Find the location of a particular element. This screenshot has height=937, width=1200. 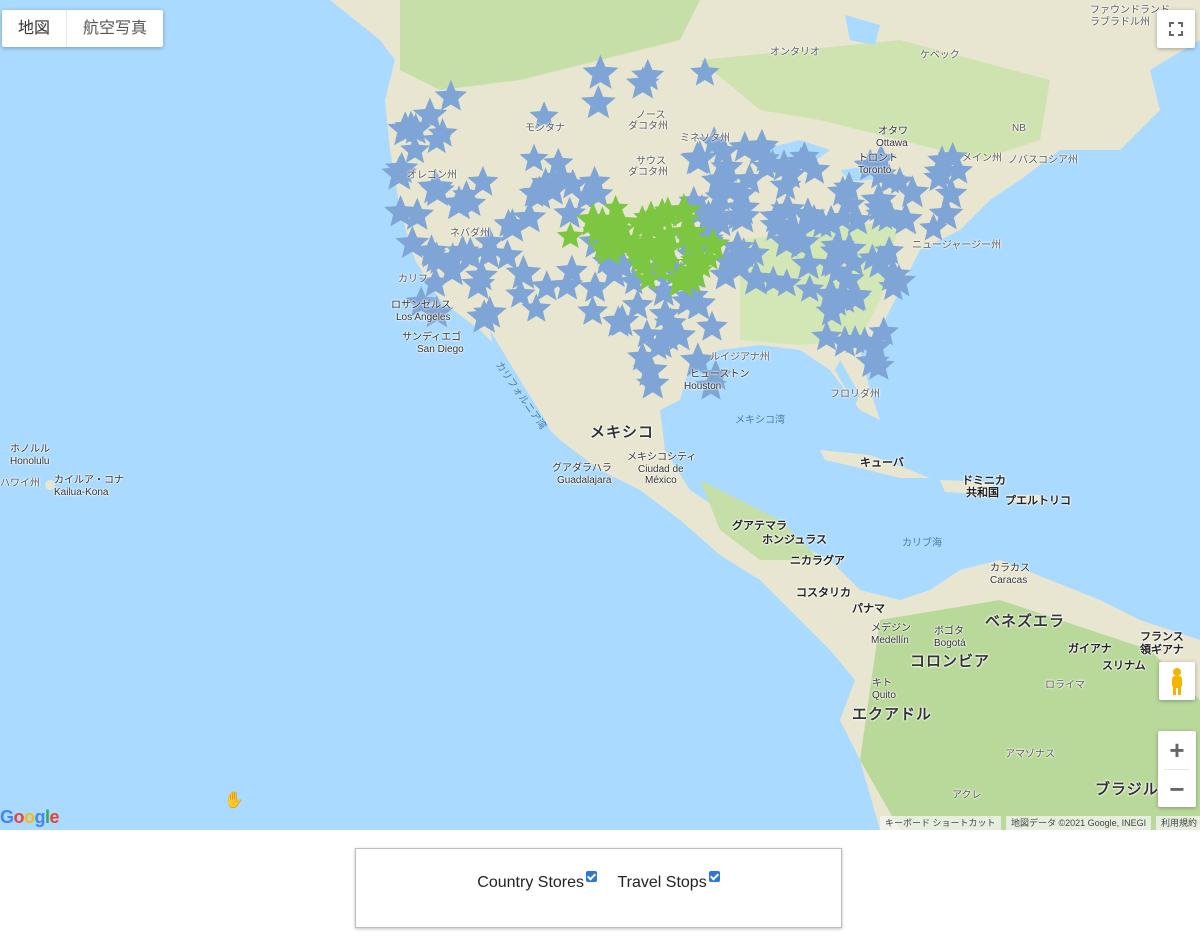

pegman-icon is located at coordinates (1177, 681).